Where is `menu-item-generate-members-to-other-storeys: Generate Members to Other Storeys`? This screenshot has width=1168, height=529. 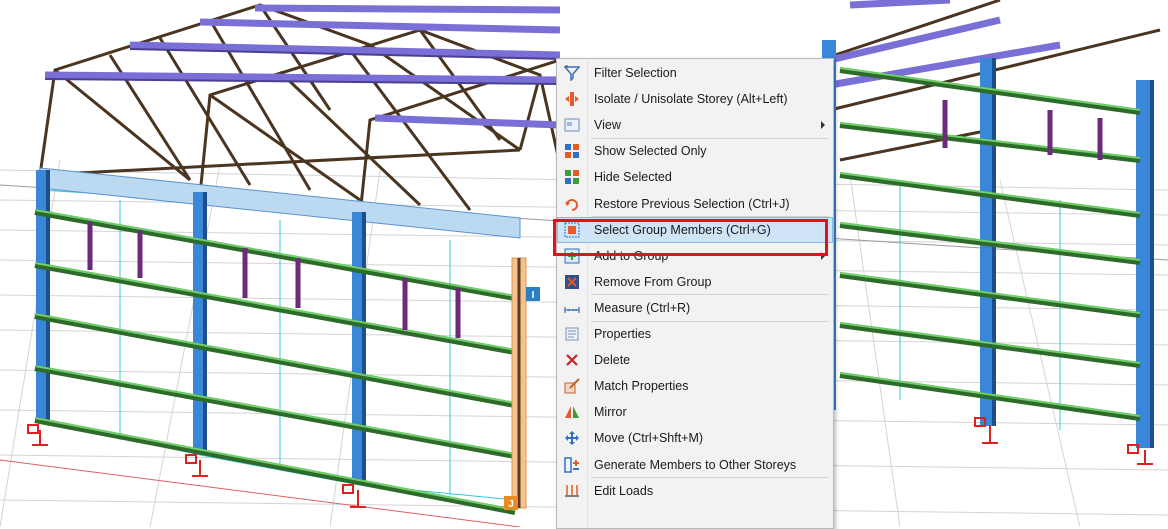 menu-item-generate-members-to-other-storeys: Generate Members to Other Storeys is located at coordinates (695, 465).